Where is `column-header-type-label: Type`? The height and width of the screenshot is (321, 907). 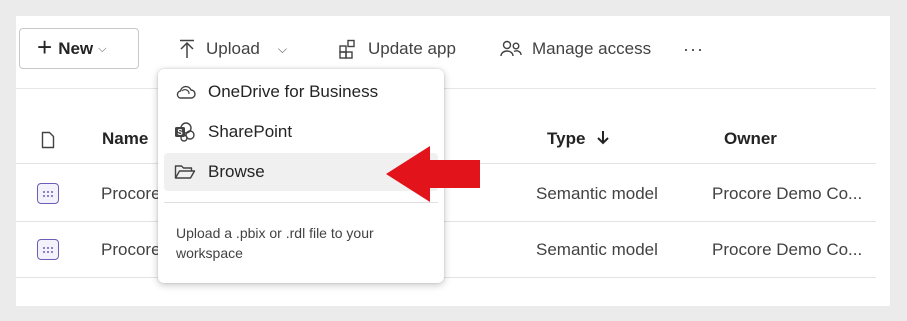
column-header-type-label: Type is located at coordinates (566, 138).